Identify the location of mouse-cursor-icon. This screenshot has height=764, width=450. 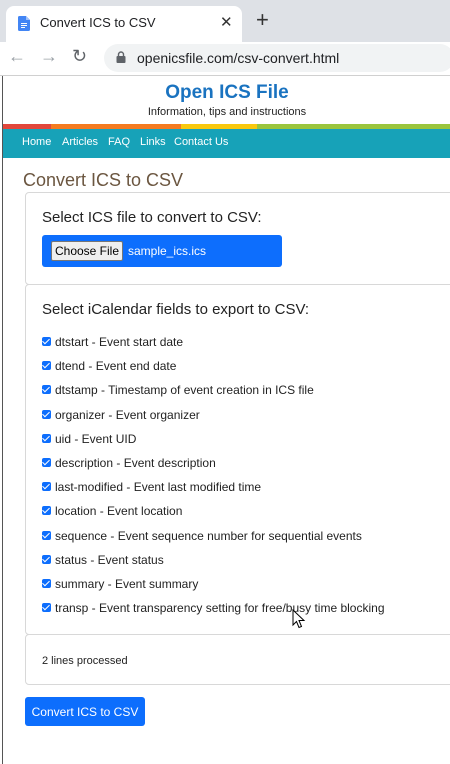
(299, 619).